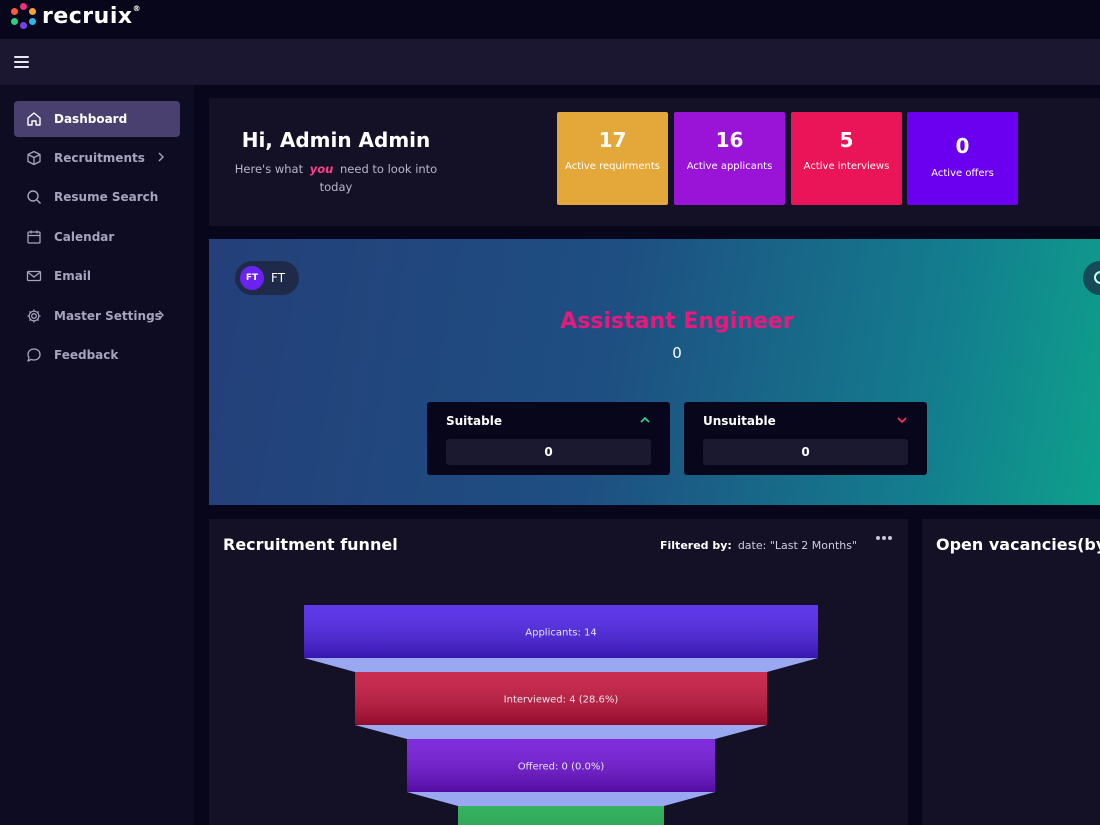 The height and width of the screenshot is (825, 1100). I want to click on company-chip: FT FT, so click(267, 278).